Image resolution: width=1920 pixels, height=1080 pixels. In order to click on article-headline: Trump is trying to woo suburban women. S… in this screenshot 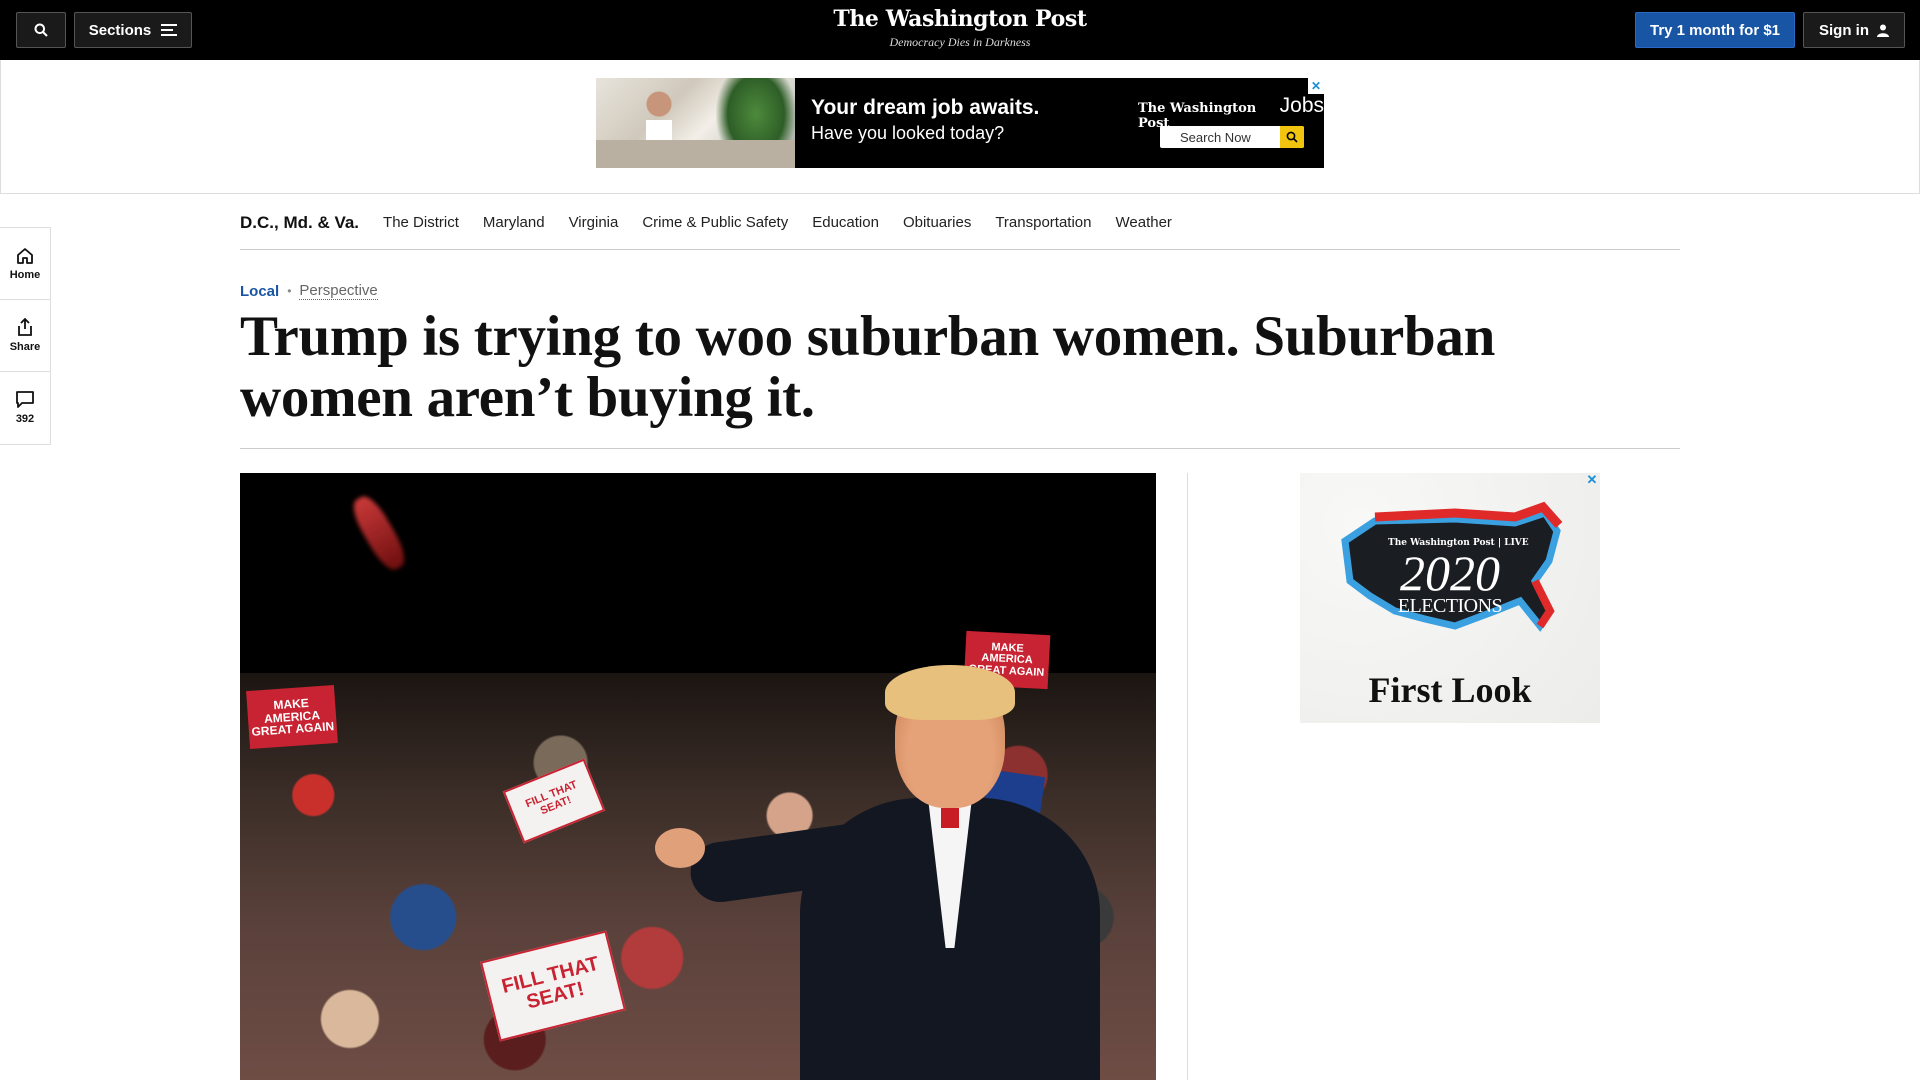, I will do `click(867, 367)`.